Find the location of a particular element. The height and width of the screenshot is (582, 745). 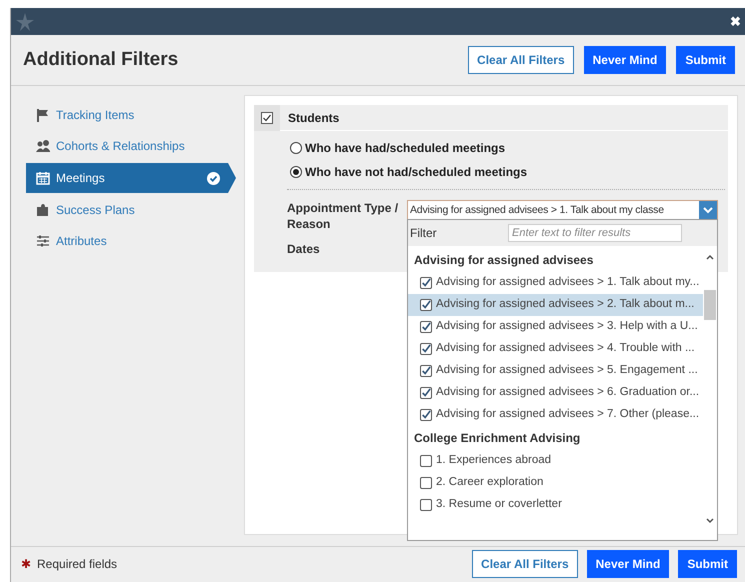

sidebar-item: Success Plans is located at coordinates (126, 210).